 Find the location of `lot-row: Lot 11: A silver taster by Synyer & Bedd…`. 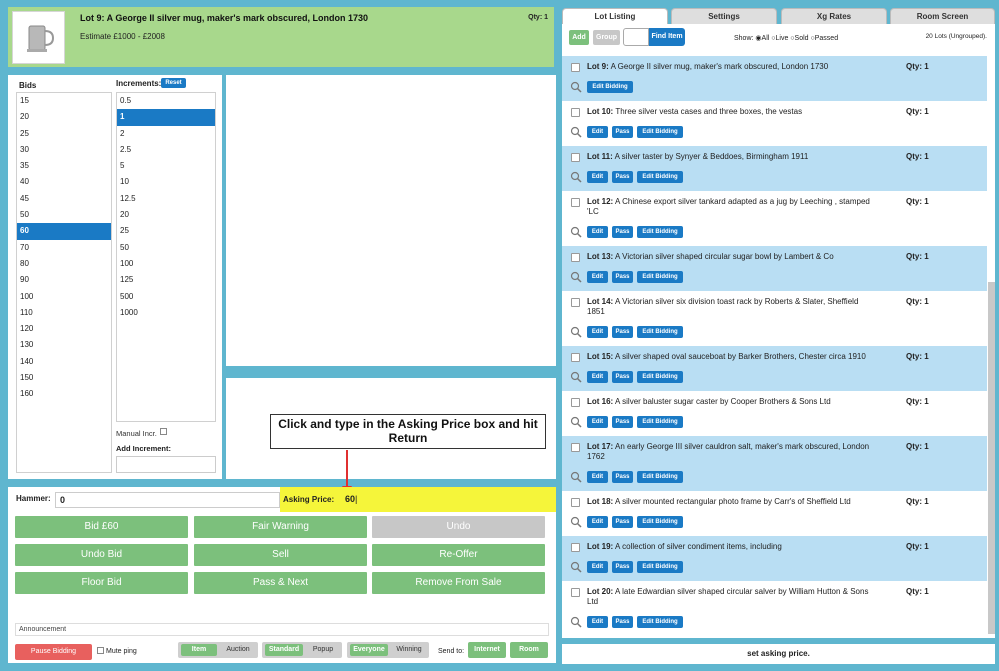

lot-row: Lot 11: A silver taster by Synyer & Bedd… is located at coordinates (774, 168).